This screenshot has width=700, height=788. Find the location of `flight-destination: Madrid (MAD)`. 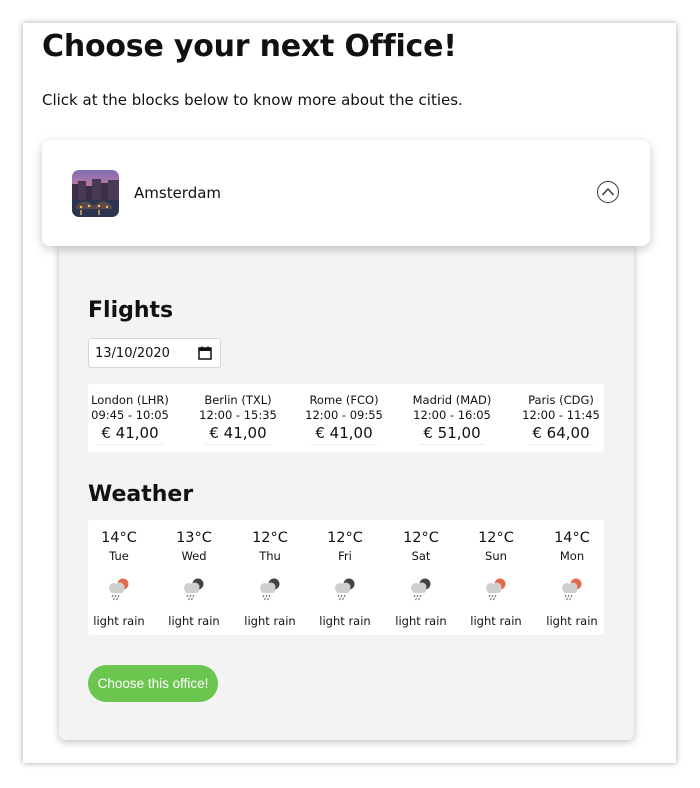

flight-destination: Madrid (MAD) is located at coordinates (452, 400).